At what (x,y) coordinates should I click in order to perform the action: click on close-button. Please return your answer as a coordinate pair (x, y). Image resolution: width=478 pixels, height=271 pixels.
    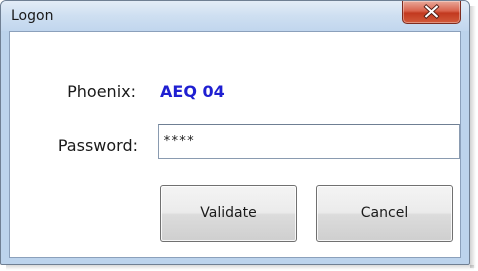
    Looking at the image, I should click on (431, 12).